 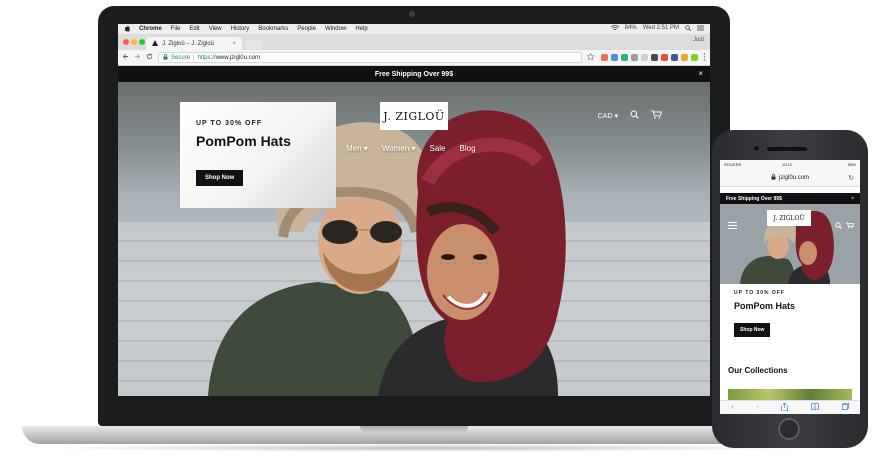 What do you see at coordinates (790, 198) in the screenshot?
I see `phone-announcement-bar: Free Shipping Over 99$ ×` at bounding box center [790, 198].